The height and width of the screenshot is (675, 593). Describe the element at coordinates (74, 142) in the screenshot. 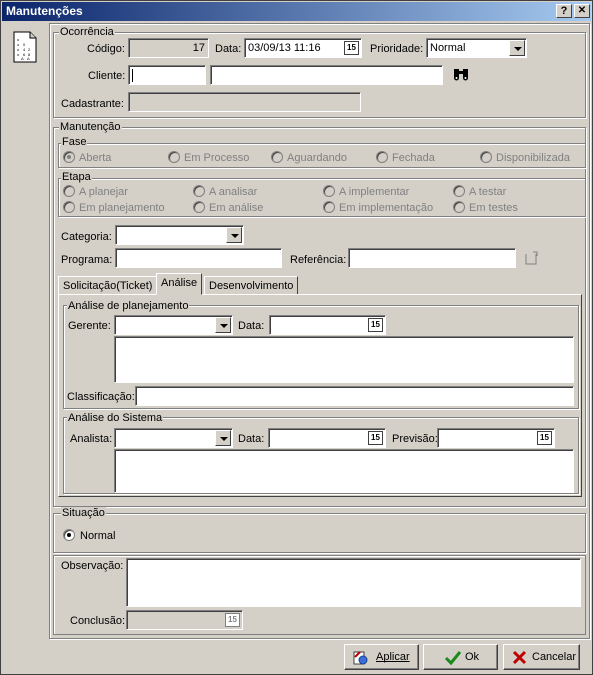

I see `fase-title: Fase` at that location.